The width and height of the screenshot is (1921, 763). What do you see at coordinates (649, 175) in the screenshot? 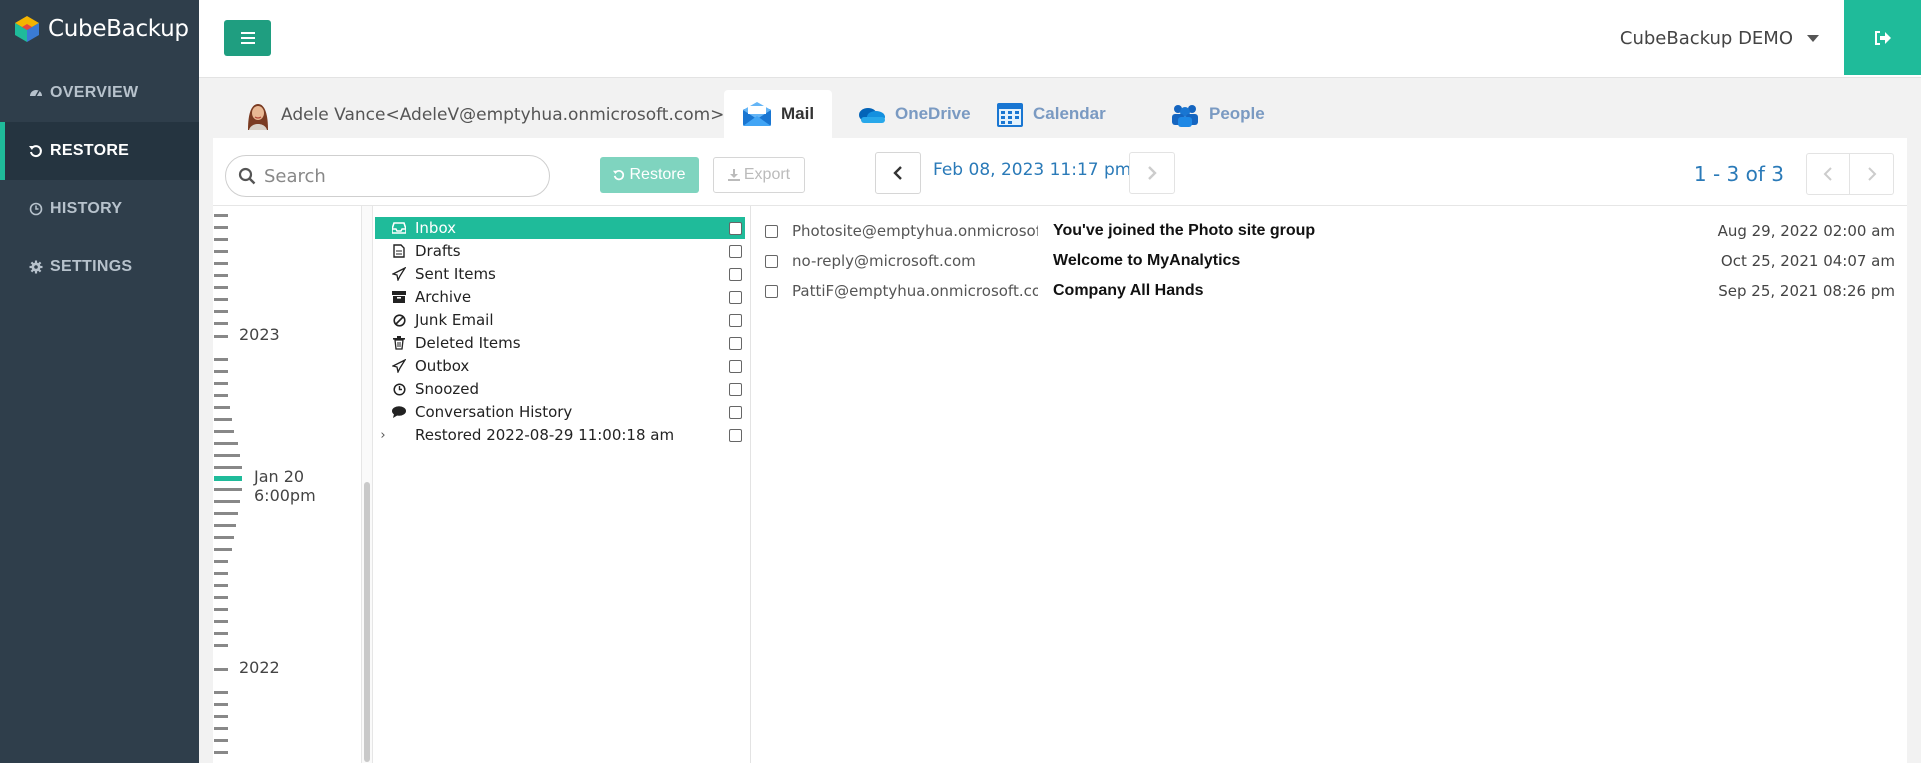
I see `restore-button: Restore` at bounding box center [649, 175].